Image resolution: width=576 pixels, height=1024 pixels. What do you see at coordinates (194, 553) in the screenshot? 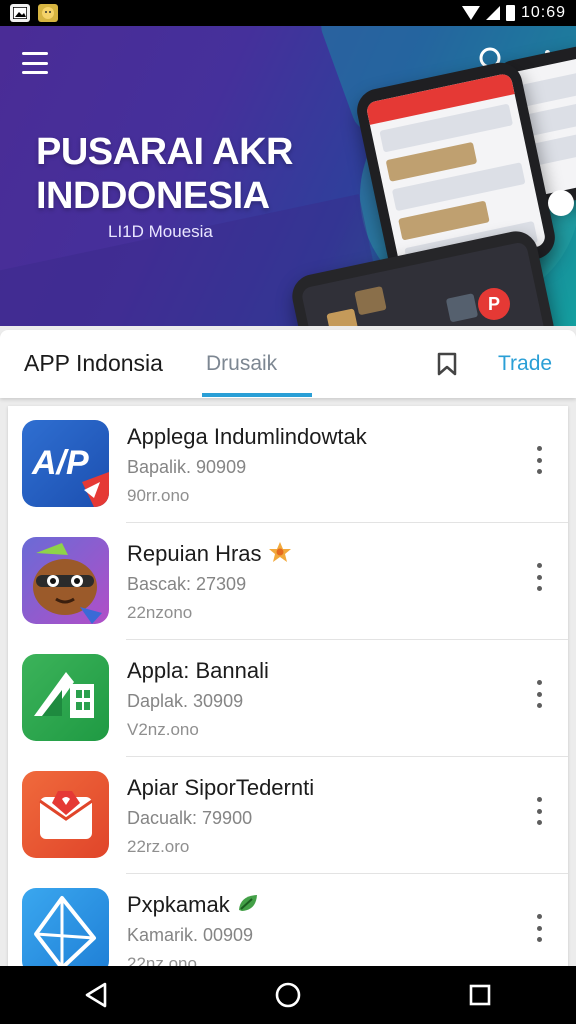
I see `app-name-text: Repuian Hras` at bounding box center [194, 553].